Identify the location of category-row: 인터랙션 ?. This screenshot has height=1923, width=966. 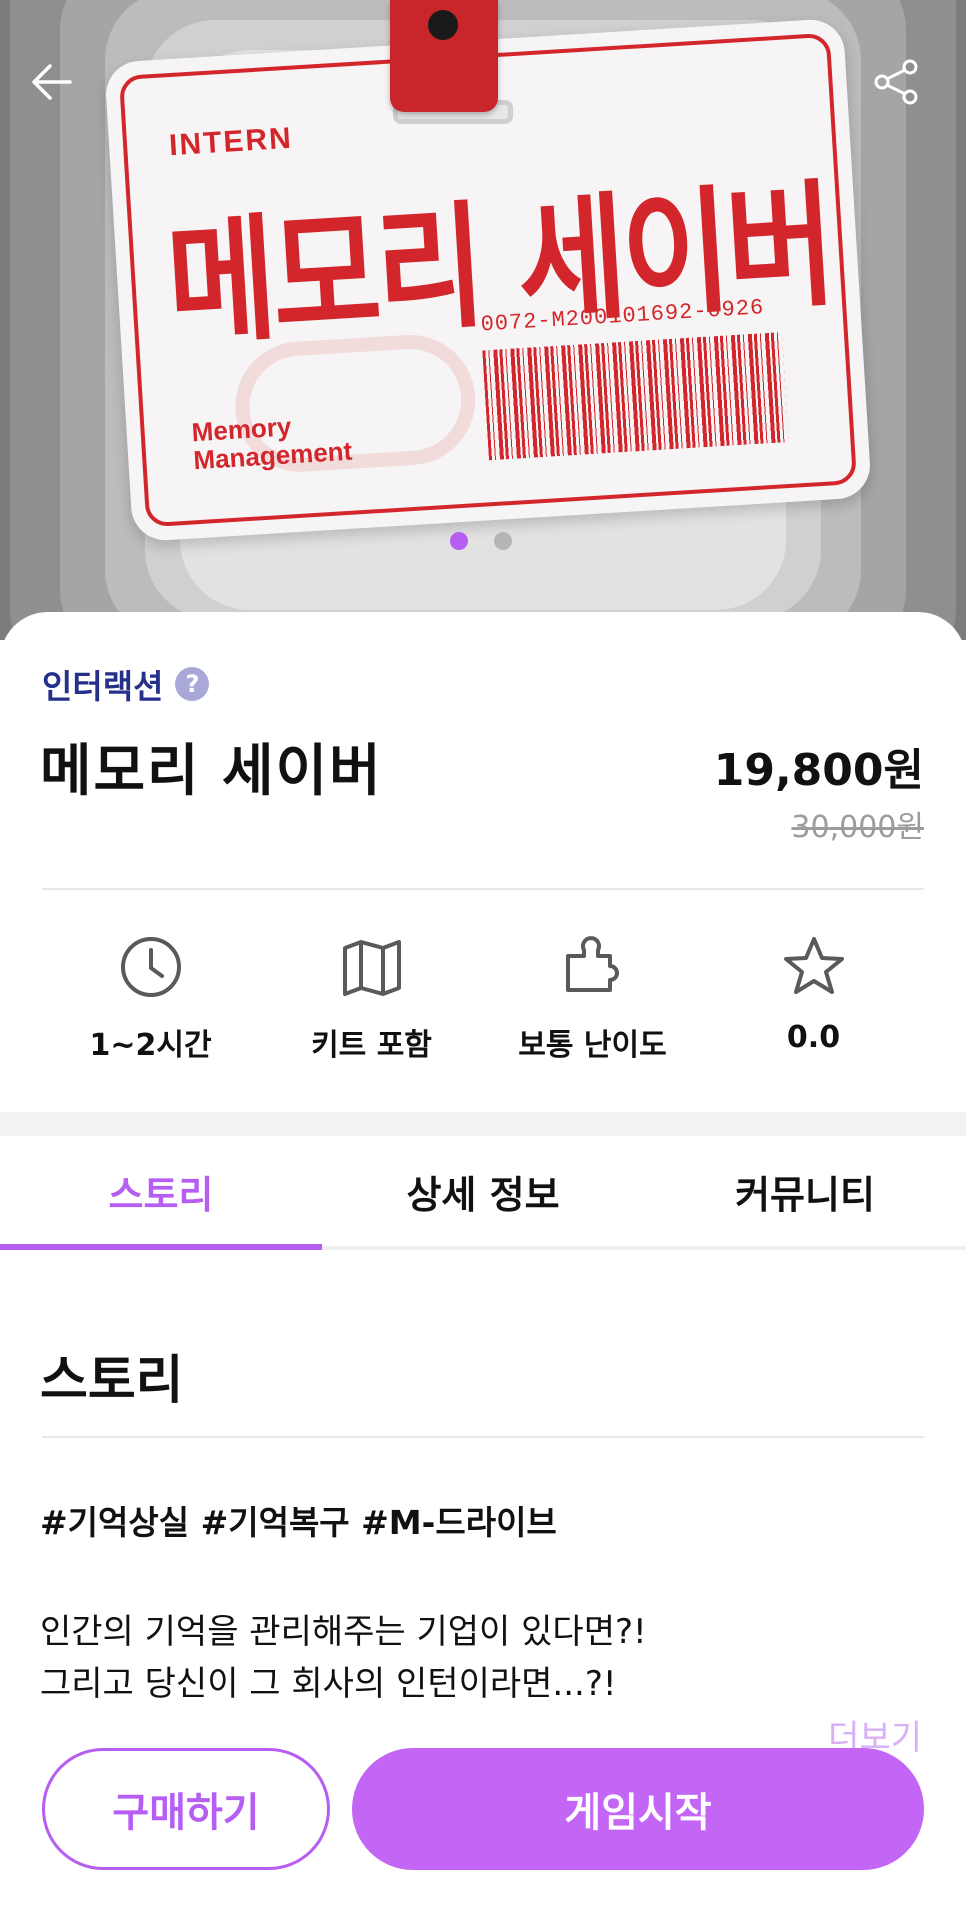
(126, 684).